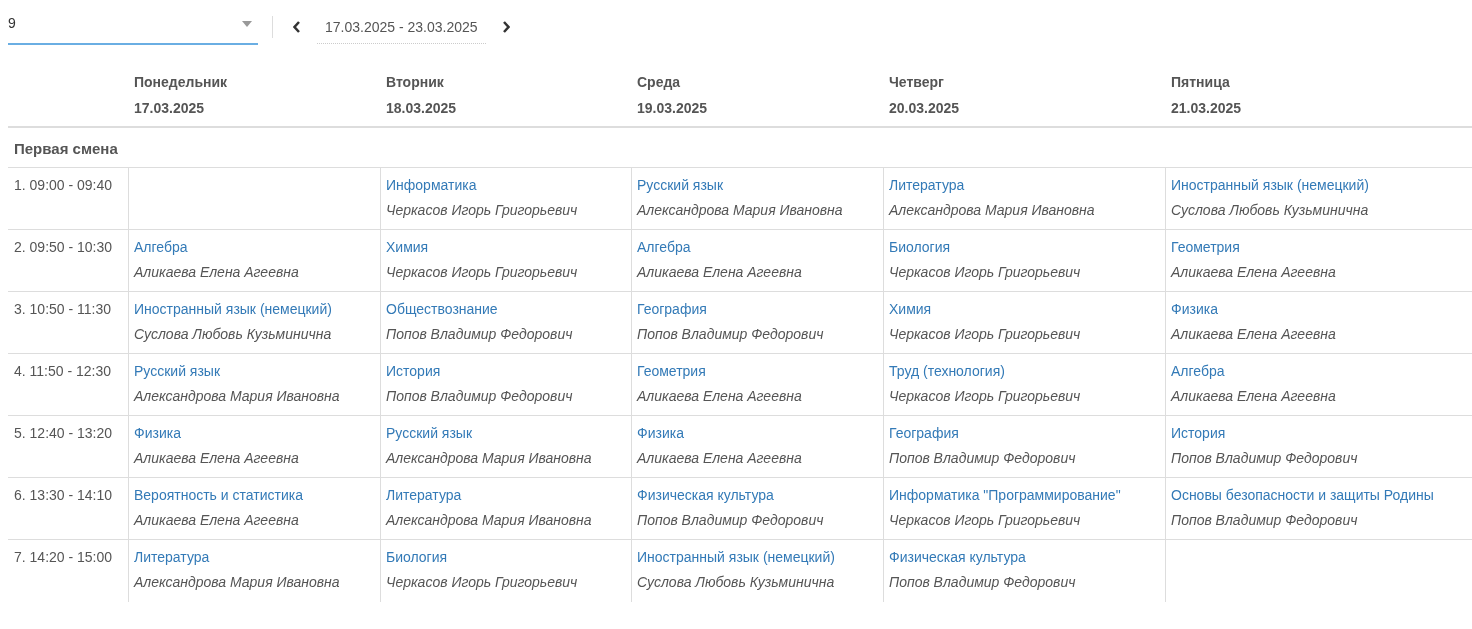 This screenshot has width=1472, height=629. Describe the element at coordinates (1207, 108) in the screenshot. I see `day-date: 21.03.2025` at that location.